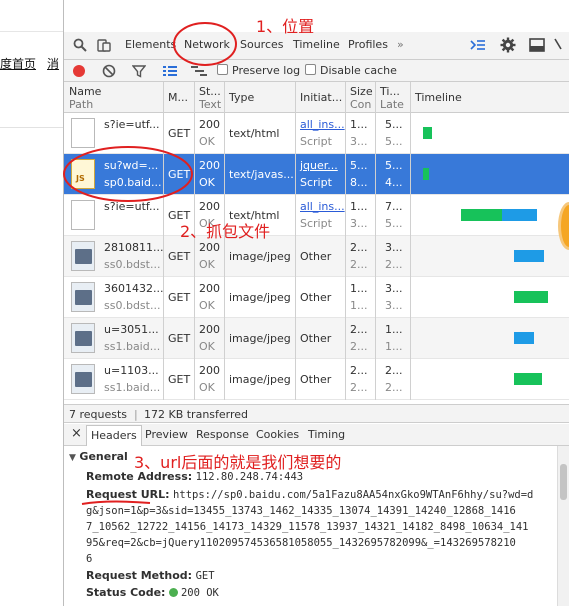 The width and height of the screenshot is (569, 606). What do you see at coordinates (358, 70) in the screenshot?
I see `disable-cache-label: Disable cache` at bounding box center [358, 70].